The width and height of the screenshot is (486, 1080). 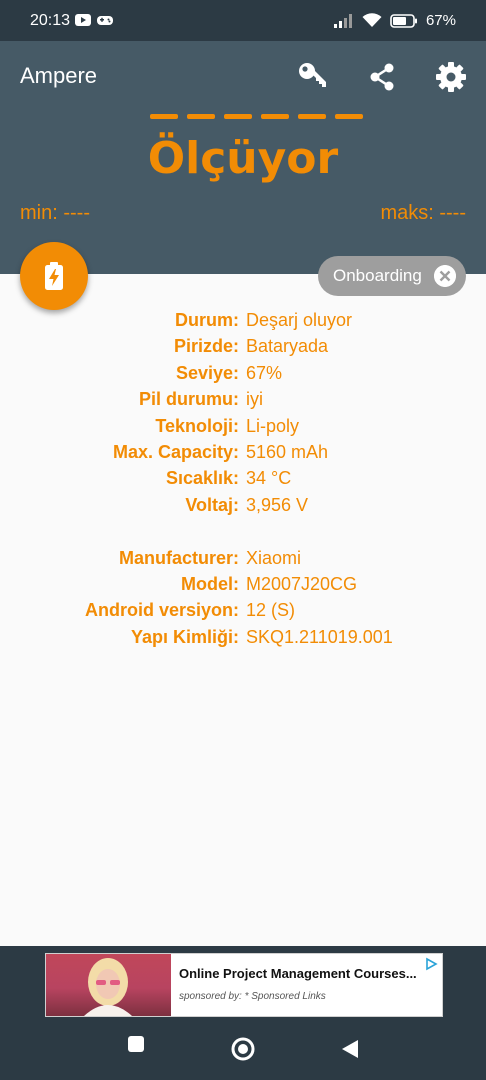 I want to click on ad-sponsor: sponsored by: * Sponsored Links, so click(x=252, y=996).